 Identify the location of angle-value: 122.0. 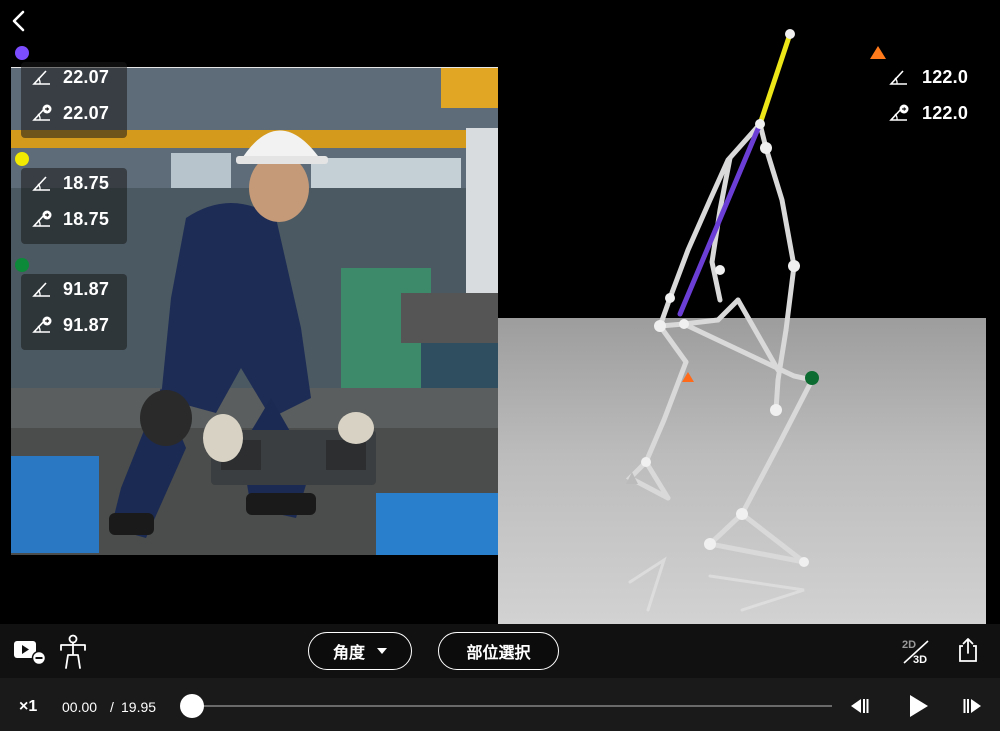
(945, 76).